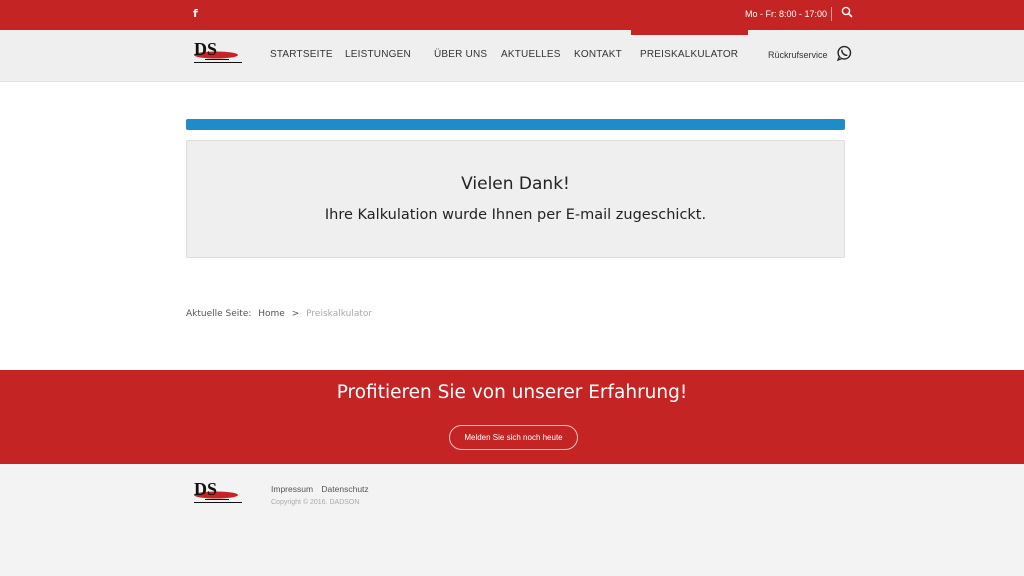 The image size is (1024, 576). What do you see at coordinates (531, 54) in the screenshot?
I see `nav-item-aktuelles: AKTUELLES` at bounding box center [531, 54].